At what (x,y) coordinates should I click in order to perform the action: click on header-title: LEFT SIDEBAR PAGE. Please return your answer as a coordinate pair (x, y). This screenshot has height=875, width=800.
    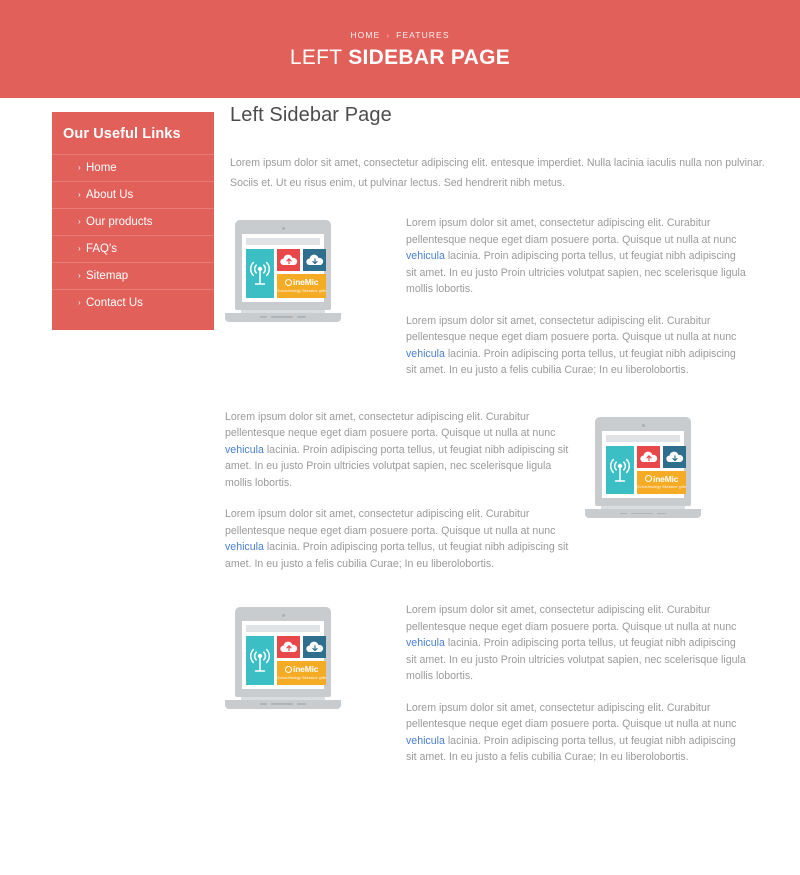
    Looking at the image, I should click on (400, 57).